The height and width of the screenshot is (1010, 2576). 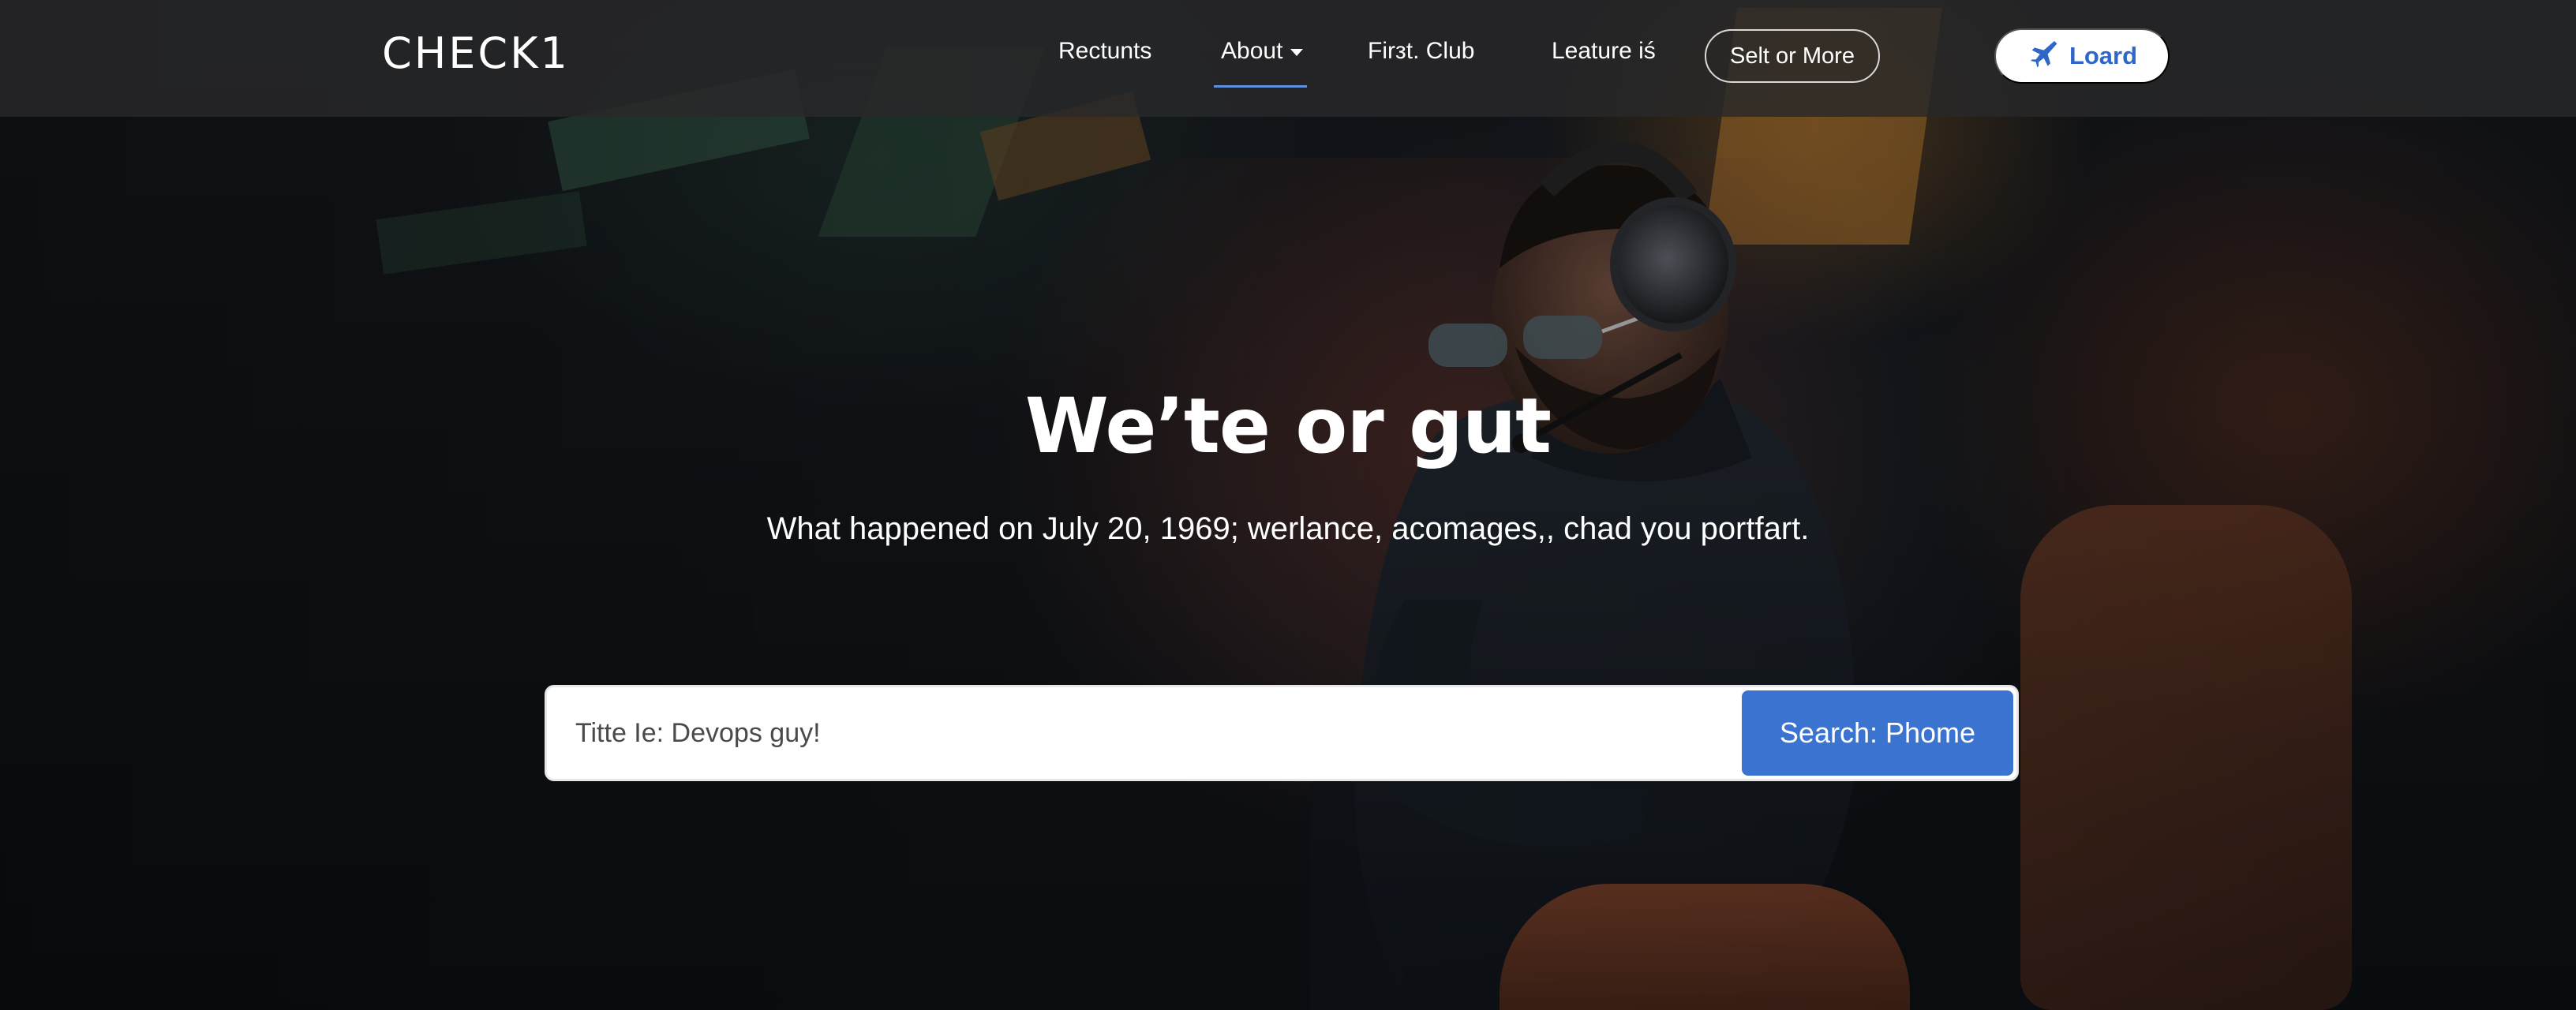 What do you see at coordinates (2103, 56) in the screenshot?
I see `button-label: Loard` at bounding box center [2103, 56].